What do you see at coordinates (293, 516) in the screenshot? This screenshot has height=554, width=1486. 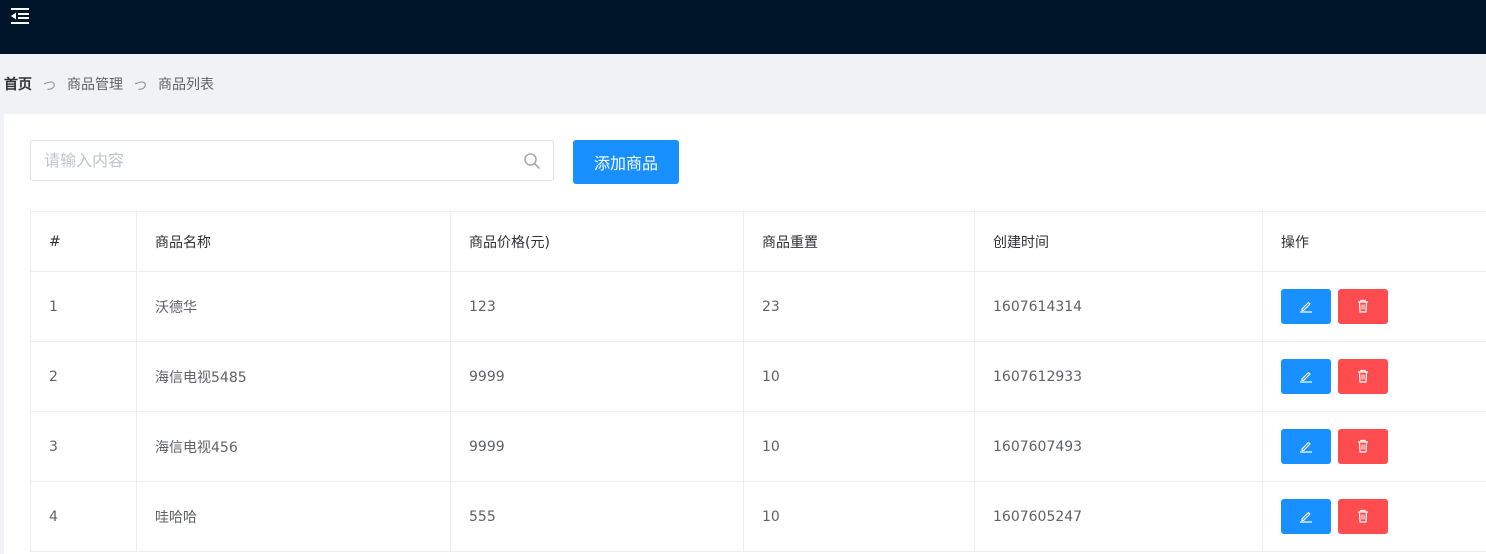 I see `cell-name: 哇哈哈` at bounding box center [293, 516].